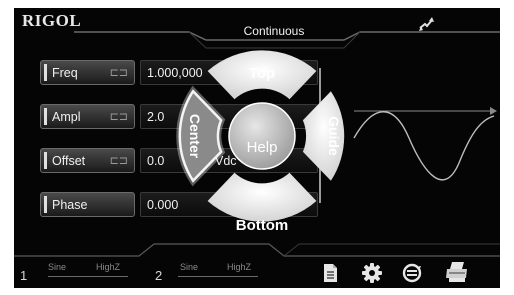  Describe the element at coordinates (195, 136) in the screenshot. I see `center-label: Center` at that location.